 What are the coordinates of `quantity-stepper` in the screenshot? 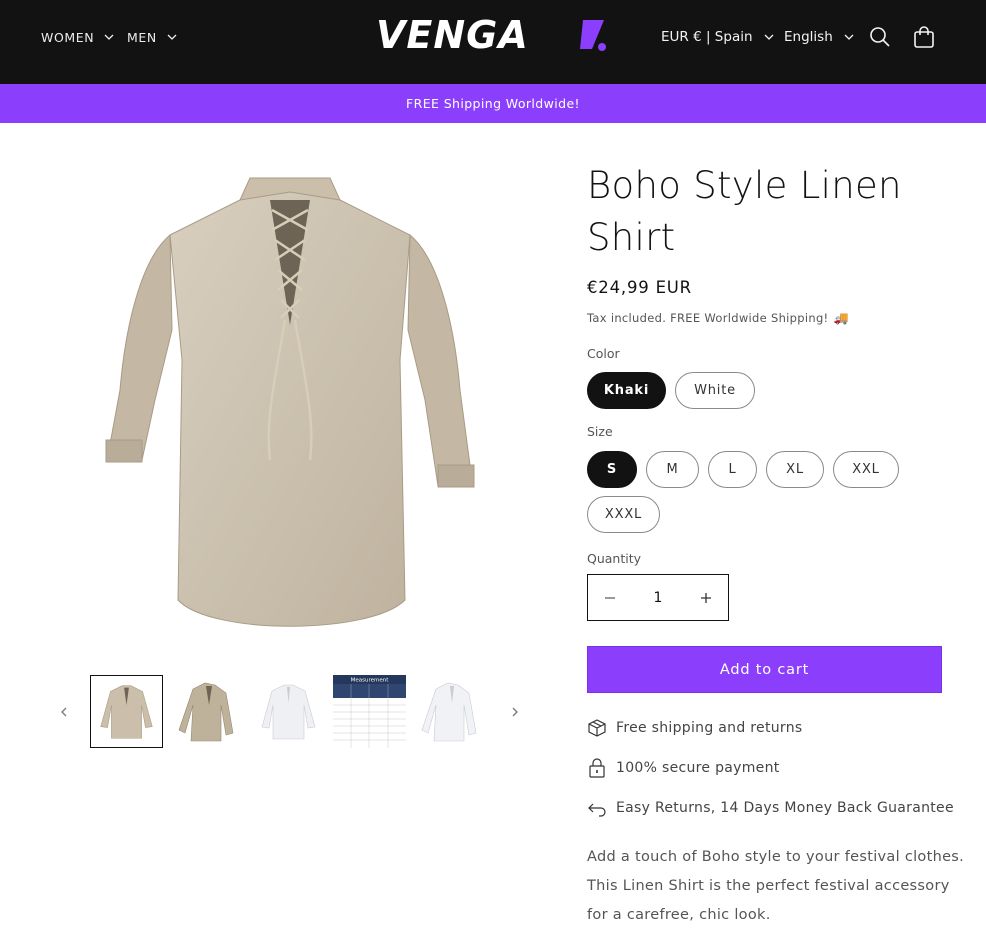 It's located at (658, 597).